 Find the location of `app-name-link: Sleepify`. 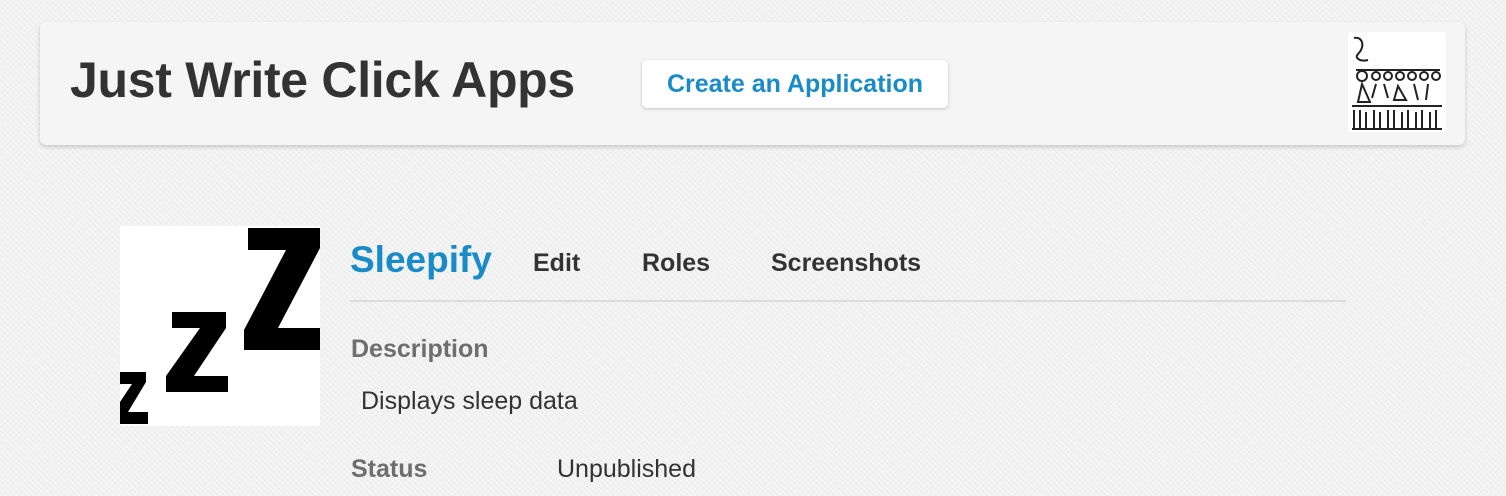

app-name-link: Sleepify is located at coordinates (421, 260).